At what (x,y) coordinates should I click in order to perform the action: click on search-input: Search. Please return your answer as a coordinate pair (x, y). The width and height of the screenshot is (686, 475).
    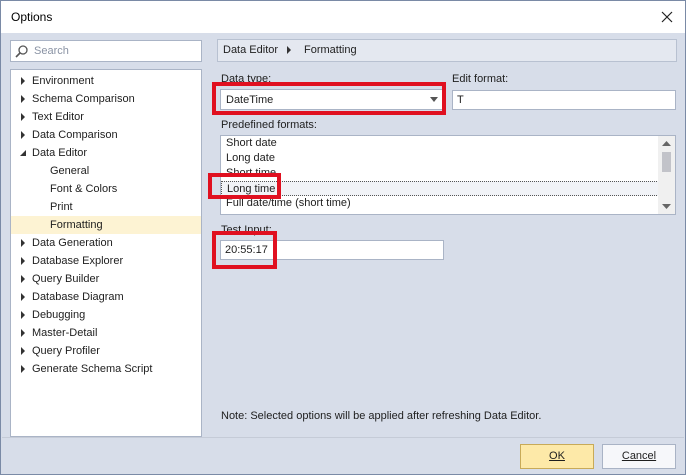
    Looking at the image, I should click on (106, 51).